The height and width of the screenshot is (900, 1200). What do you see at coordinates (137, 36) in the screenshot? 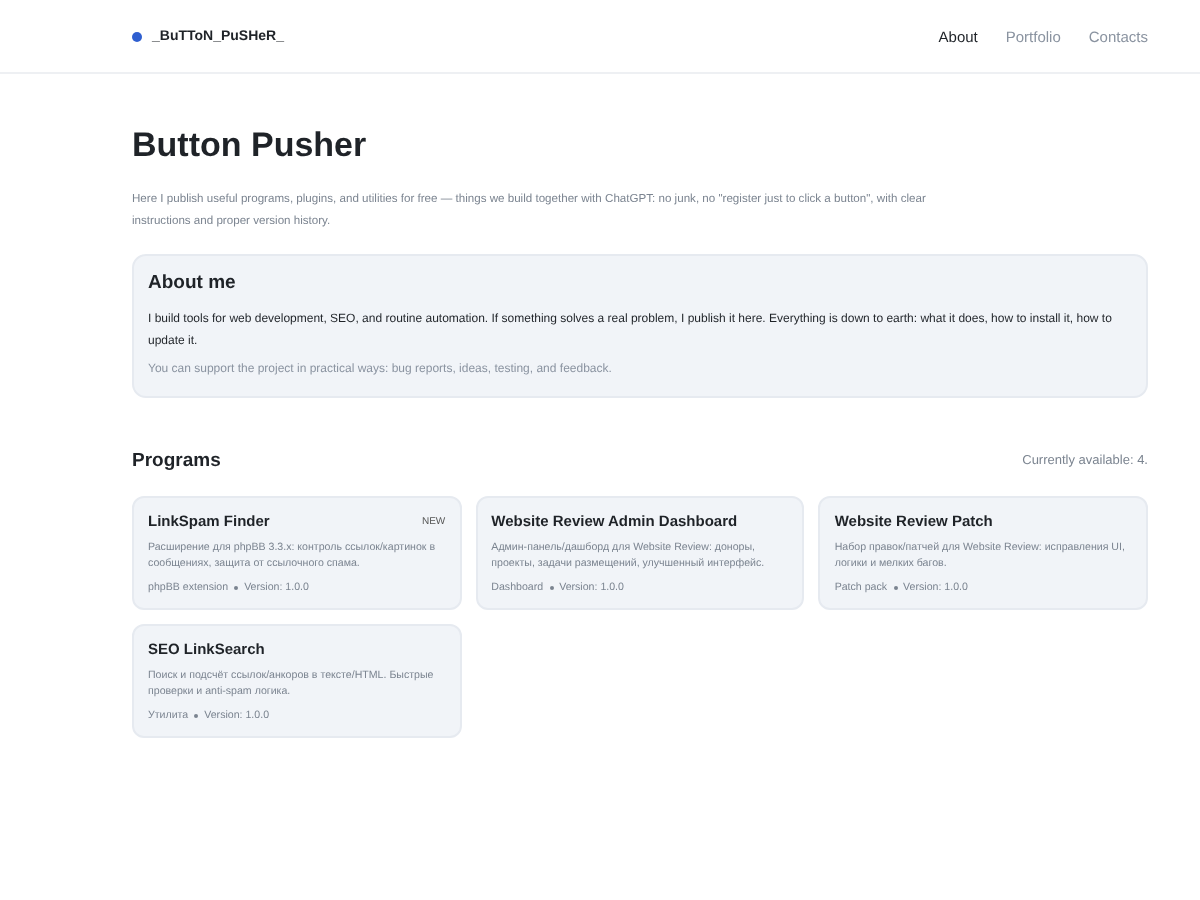
I see `logo-dot-icon` at bounding box center [137, 36].